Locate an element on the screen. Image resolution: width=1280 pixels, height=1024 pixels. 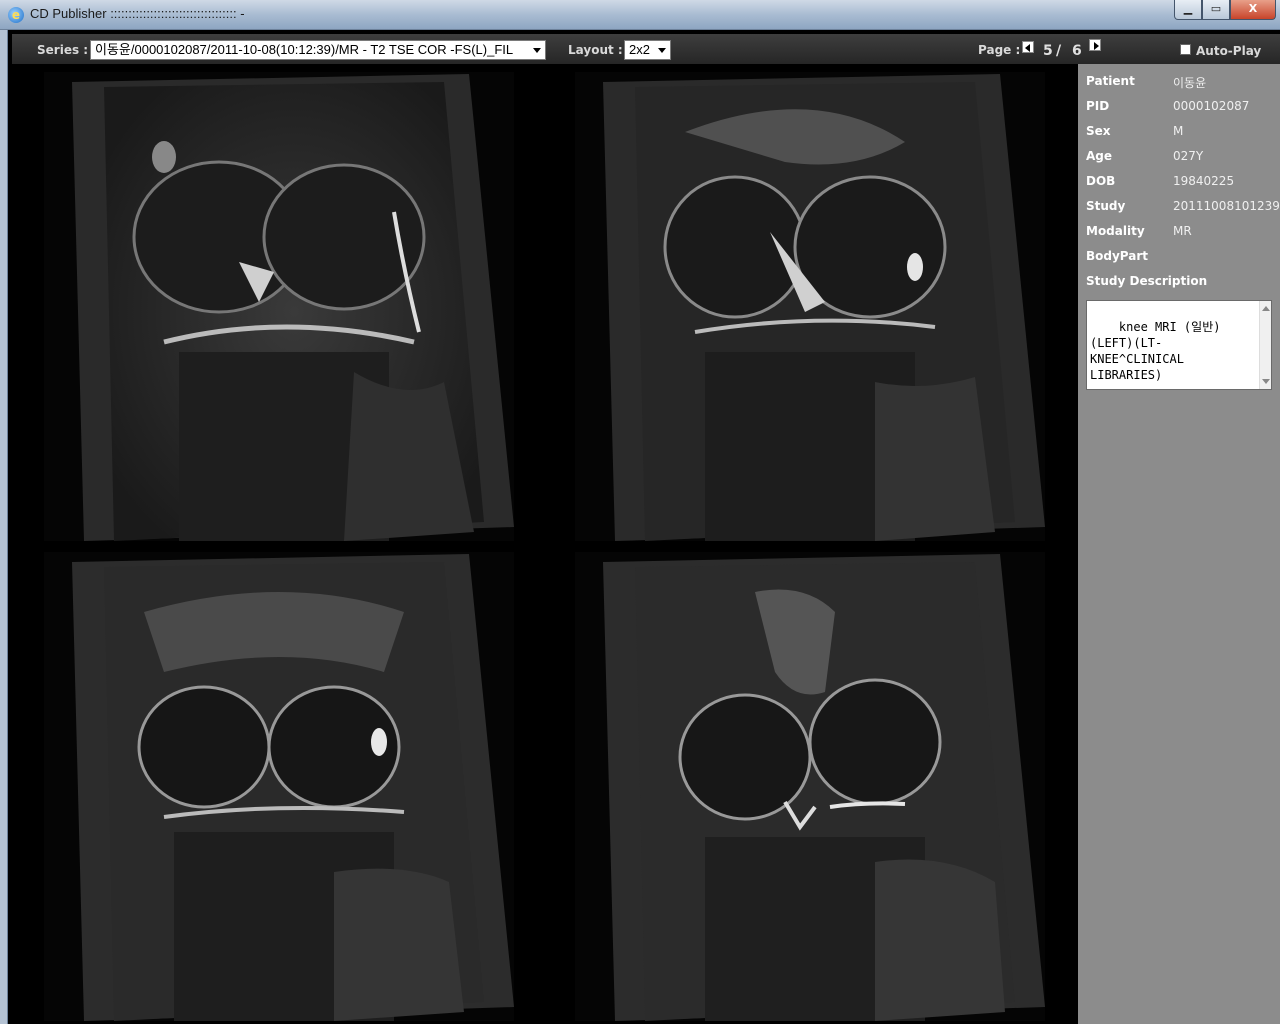
info-row-modality: Modality MR is located at coordinates (1181, 232).